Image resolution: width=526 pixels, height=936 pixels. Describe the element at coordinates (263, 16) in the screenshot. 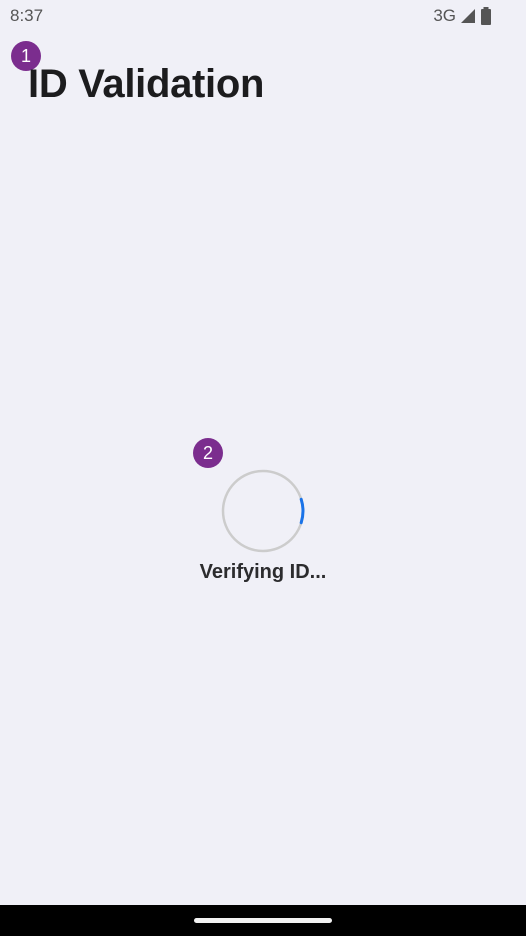

I see `status-bar: 8:37 3G` at that location.